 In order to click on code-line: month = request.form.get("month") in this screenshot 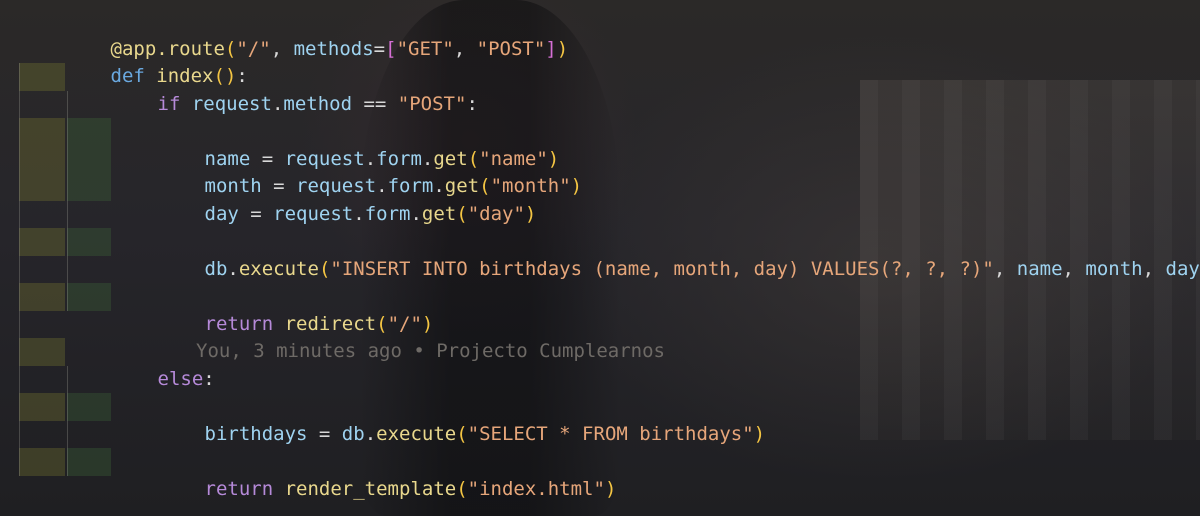, I will do `click(600, 171)`.